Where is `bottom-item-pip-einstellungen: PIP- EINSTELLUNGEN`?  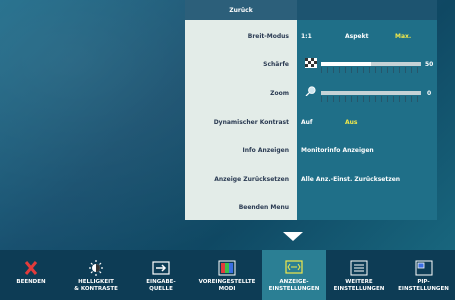 bottom-item-pip-einstellungen: PIP- EINSTELLUNGEN is located at coordinates (423, 275).